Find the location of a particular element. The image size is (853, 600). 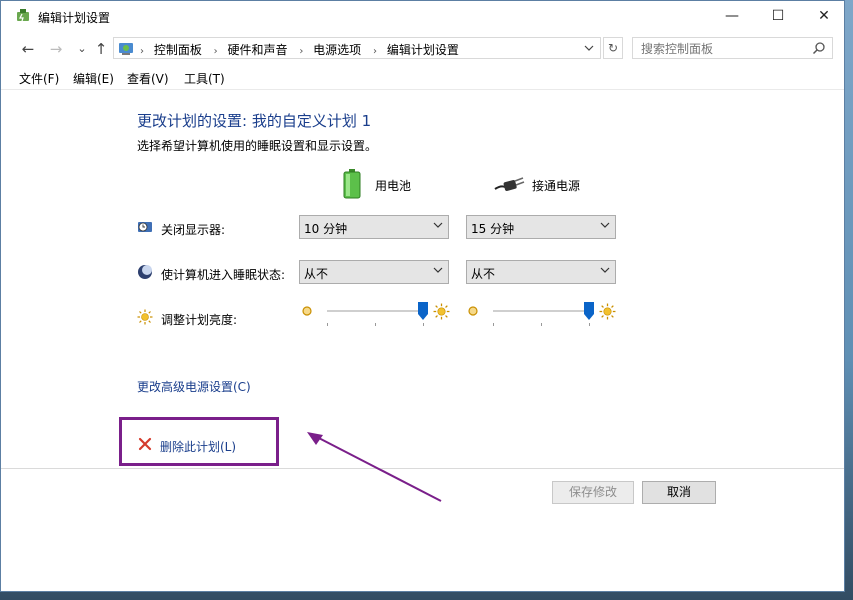

battery-icon is located at coordinates (352, 184).